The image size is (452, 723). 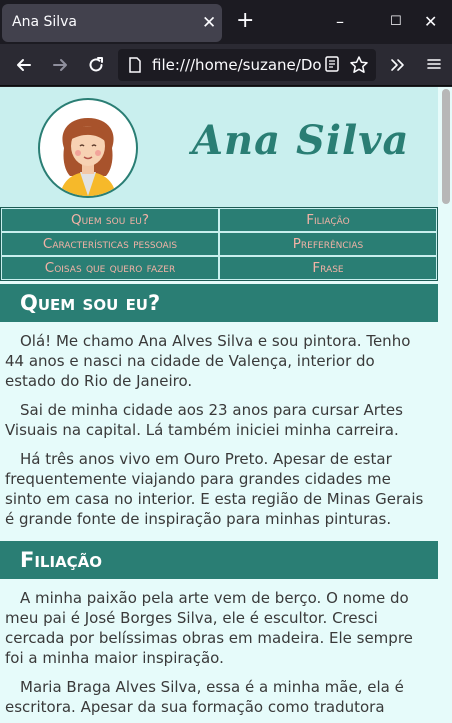 What do you see at coordinates (398, 65) in the screenshot?
I see `chevrons-icon` at bounding box center [398, 65].